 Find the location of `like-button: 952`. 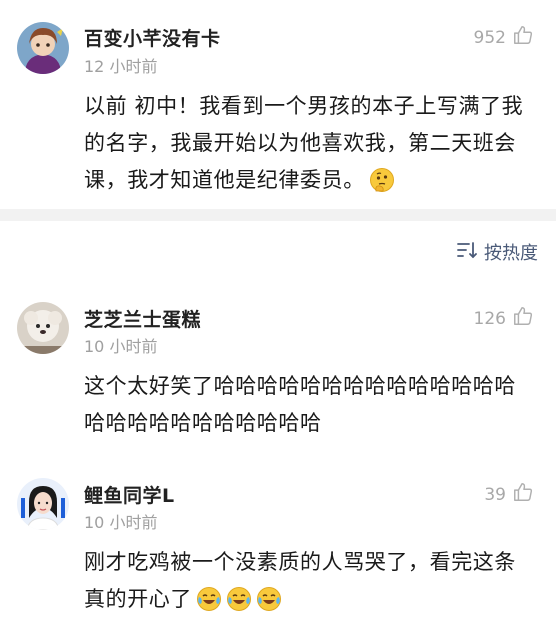

like-button: 952 is located at coordinates (504, 37).